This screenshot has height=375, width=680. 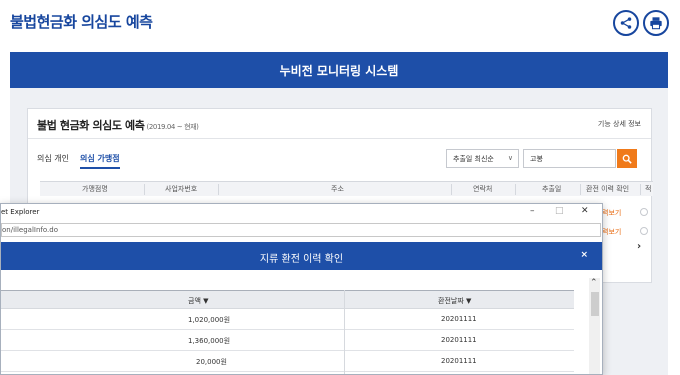 I want to click on scrollbar-thumb, so click(x=595, y=304).